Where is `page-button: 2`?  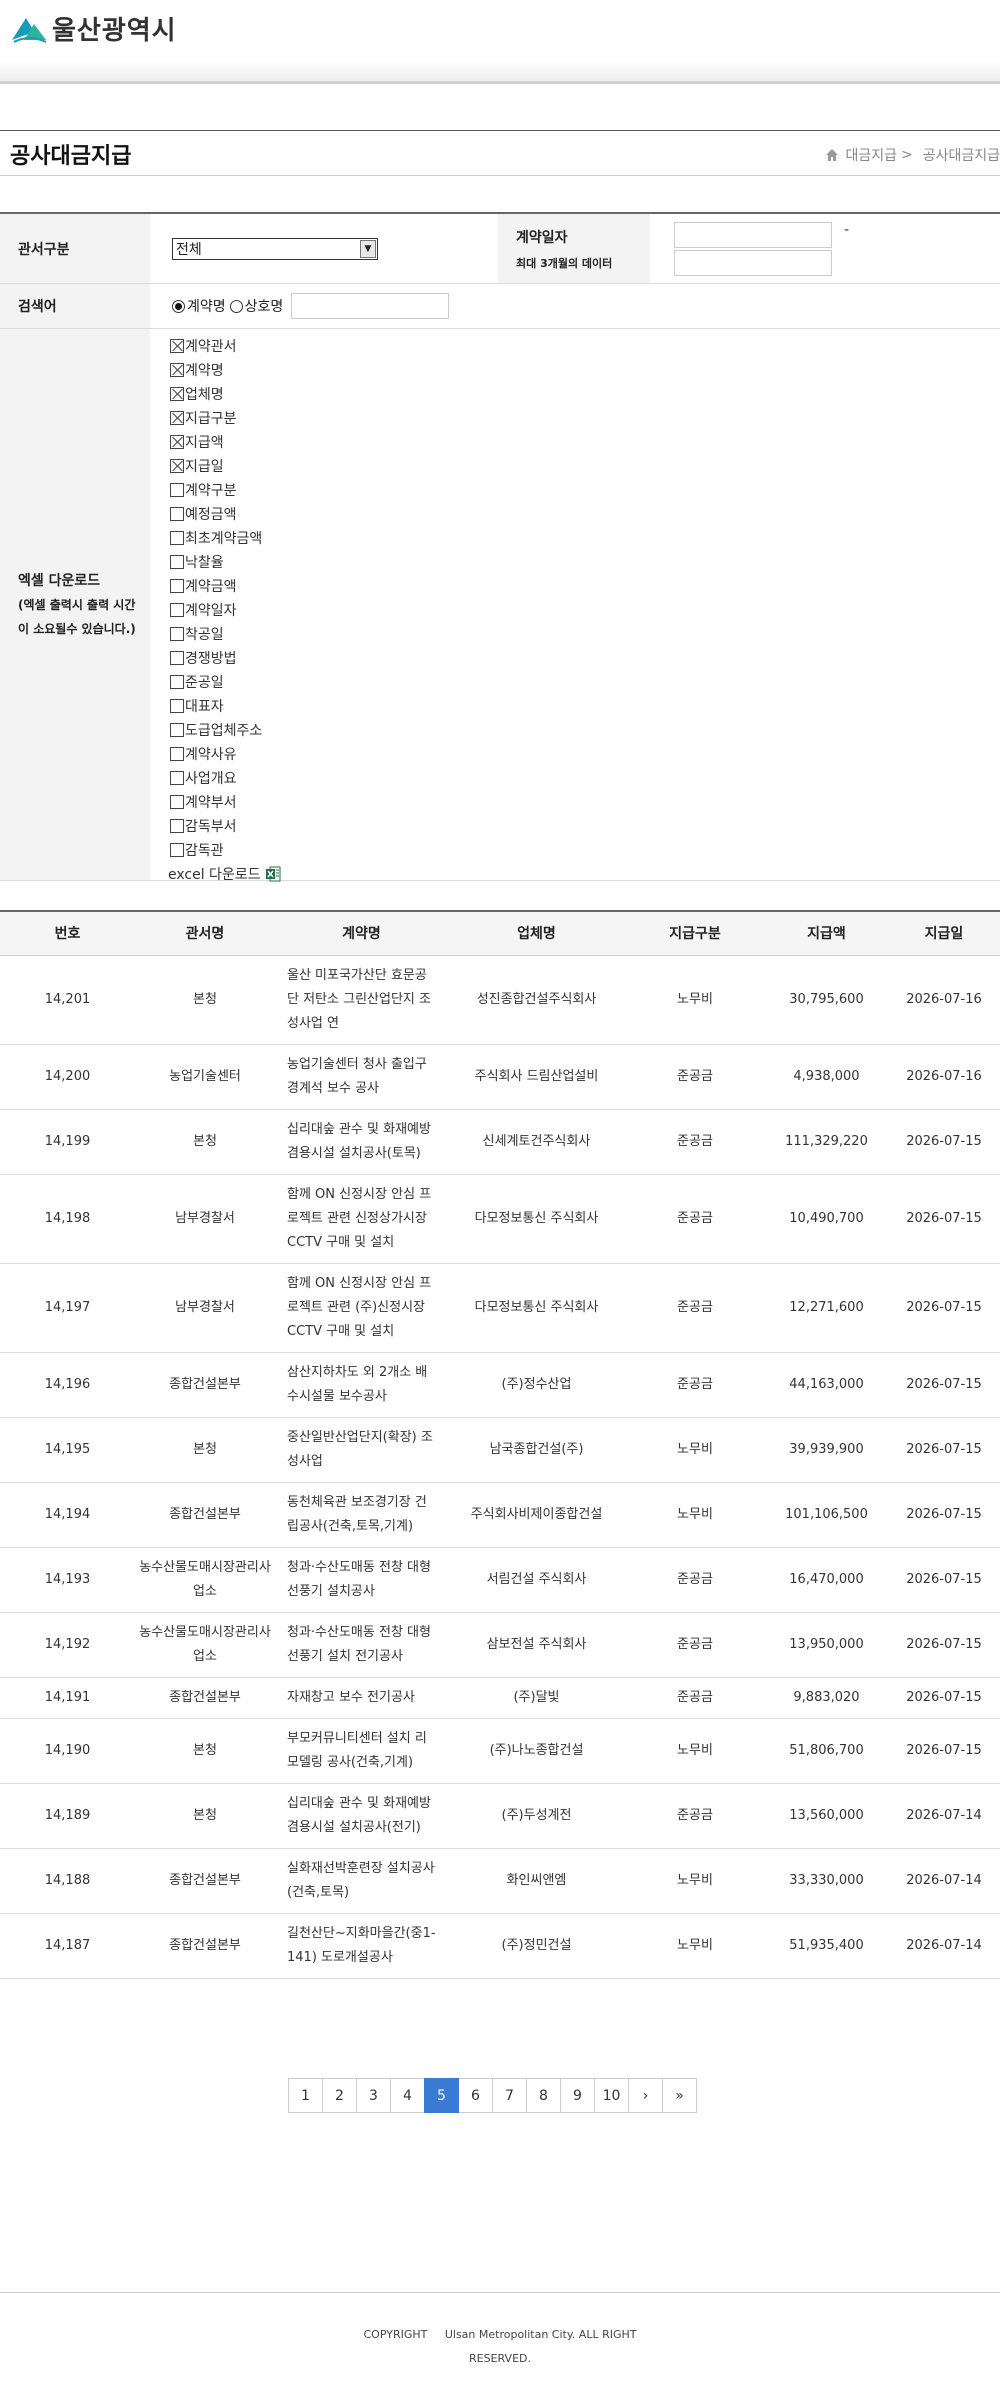 page-button: 2 is located at coordinates (339, 2095).